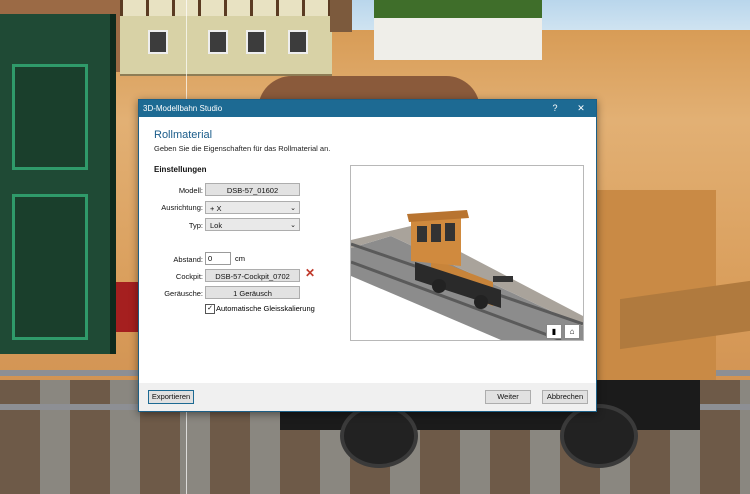  Describe the element at coordinates (171, 397) in the screenshot. I see `export-button: Exportieren` at that location.